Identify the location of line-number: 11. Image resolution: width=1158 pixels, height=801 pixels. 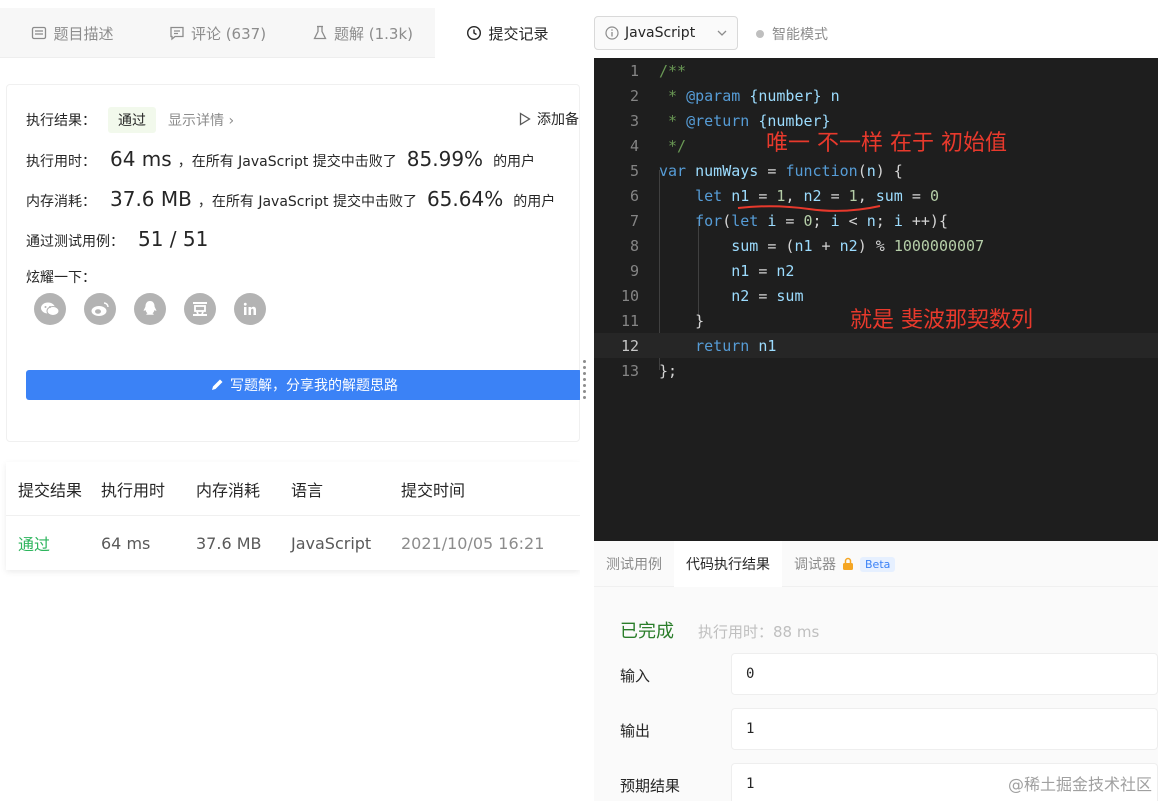
(629, 320).